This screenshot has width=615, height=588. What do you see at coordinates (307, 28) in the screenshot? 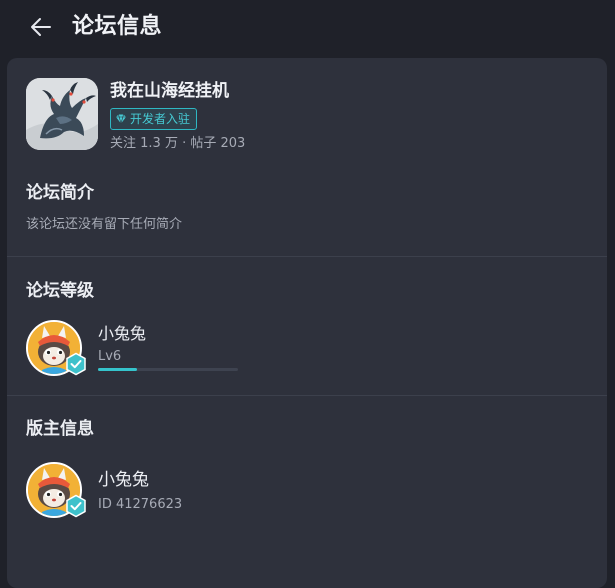
I see `top-bar: 论坛信息` at bounding box center [307, 28].